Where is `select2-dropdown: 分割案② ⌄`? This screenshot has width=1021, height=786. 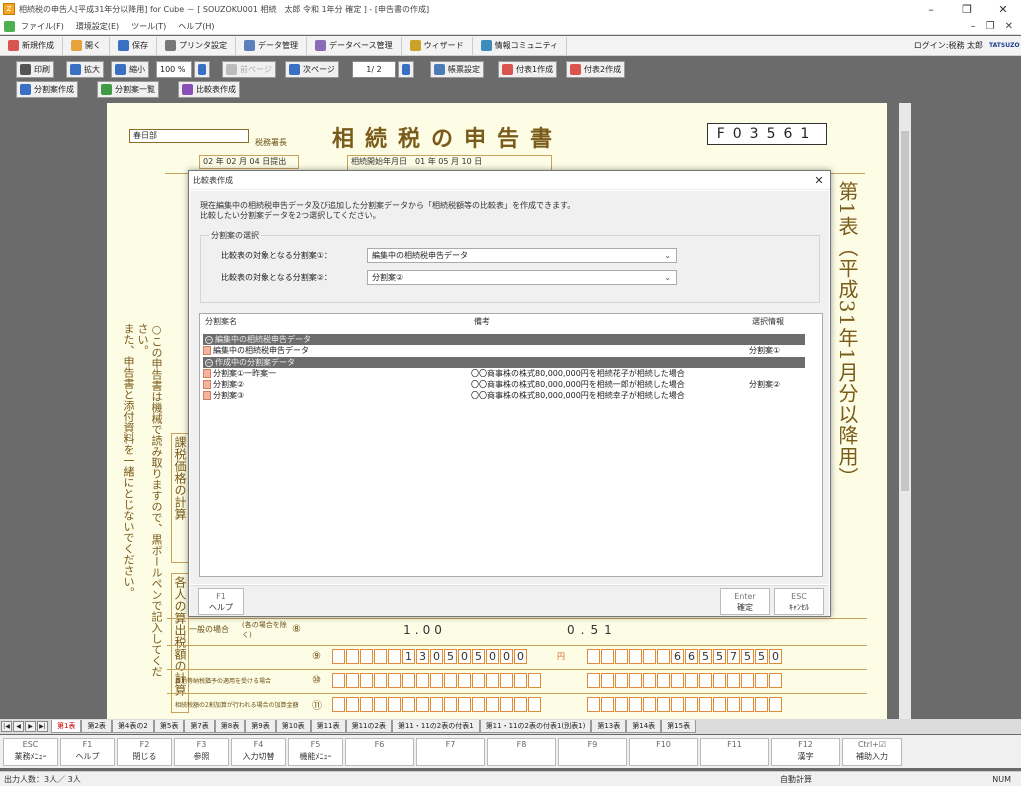
select2-dropdown: 分割案② ⌄ is located at coordinates (522, 277).